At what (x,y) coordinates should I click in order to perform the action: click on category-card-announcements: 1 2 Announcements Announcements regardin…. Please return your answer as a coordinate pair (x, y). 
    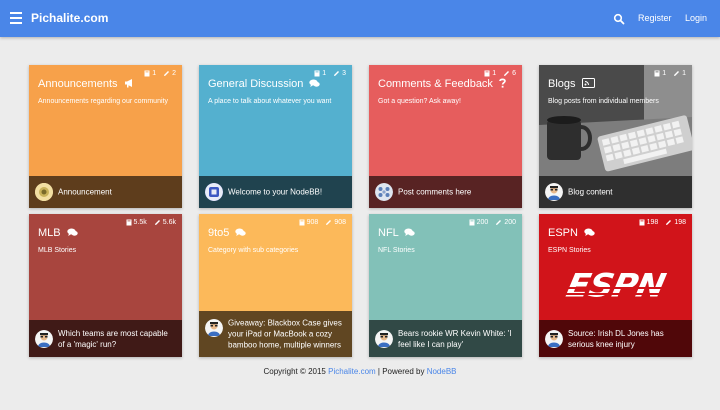
    Looking at the image, I should click on (105, 136).